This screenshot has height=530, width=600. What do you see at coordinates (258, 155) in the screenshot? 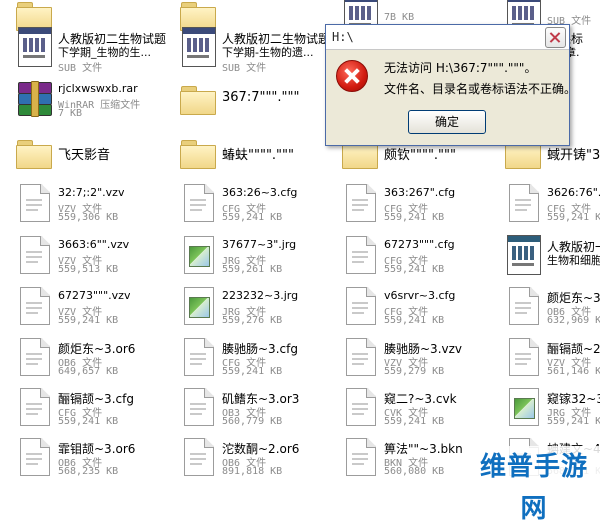
I see `file-name: 蝽蚨""""."""` at bounding box center [258, 155].